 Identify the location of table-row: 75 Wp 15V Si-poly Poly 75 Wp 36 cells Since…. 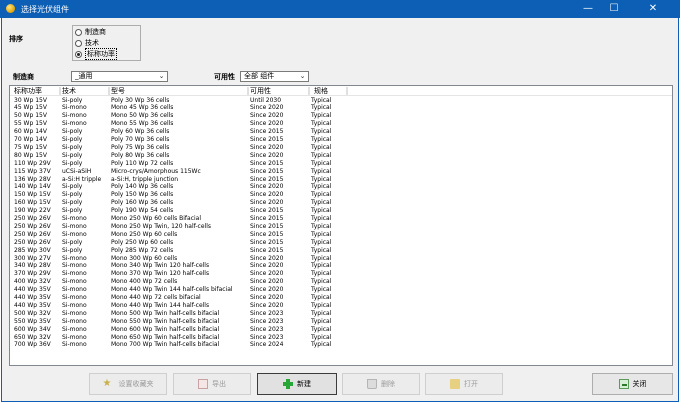
(341, 148).